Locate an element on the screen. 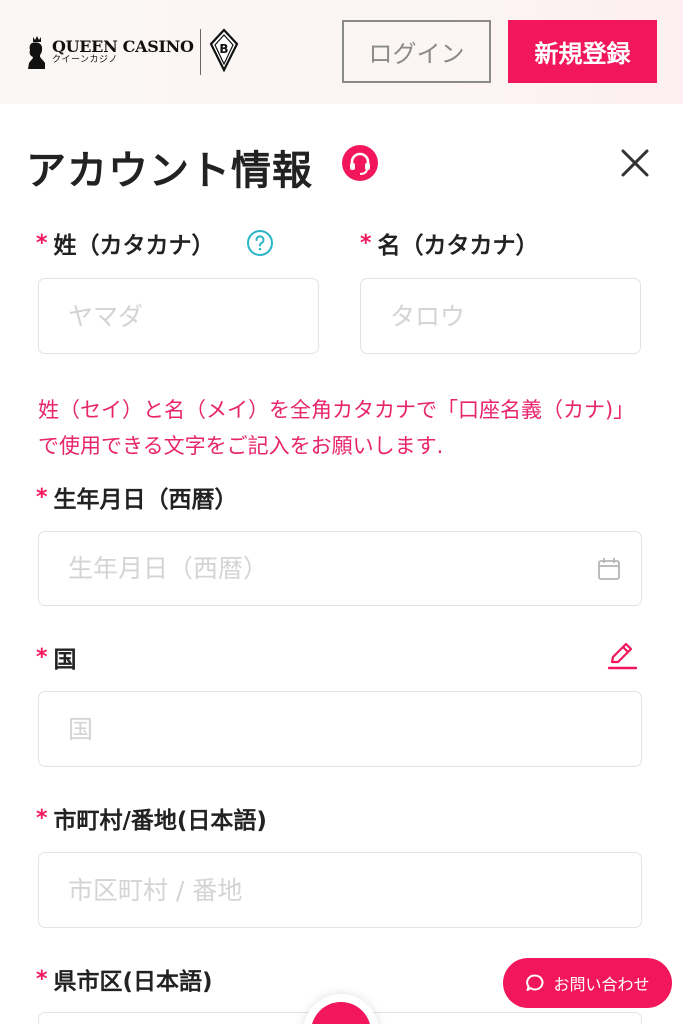 This screenshot has height=1024, width=683. first-name-kana-label: * 名（カタカナ） is located at coordinates (449, 243).